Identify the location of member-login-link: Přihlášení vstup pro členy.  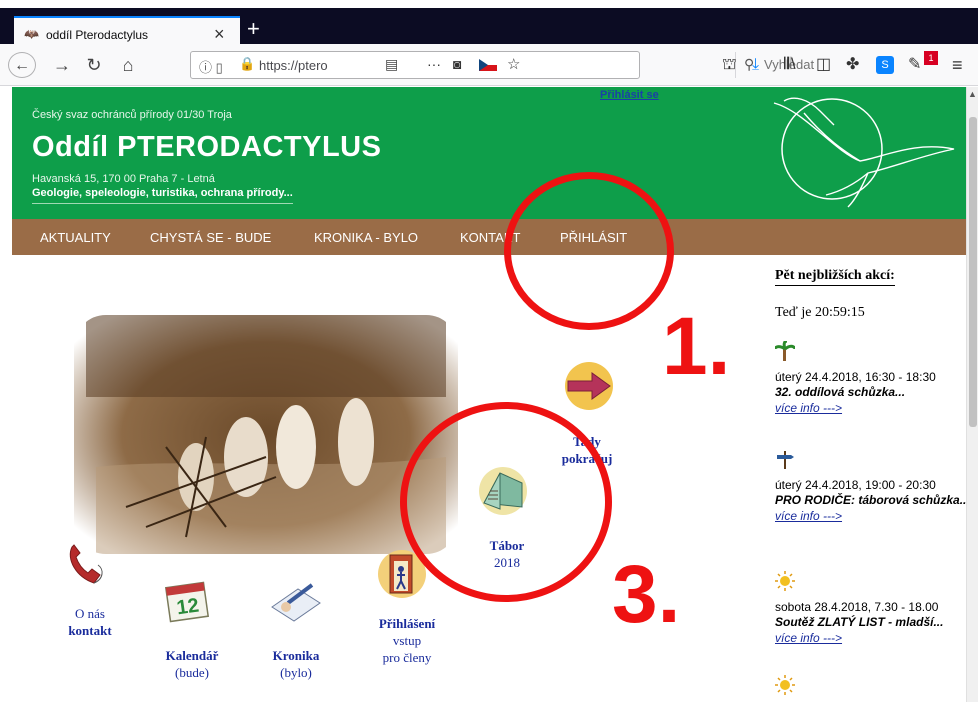
(407, 640).